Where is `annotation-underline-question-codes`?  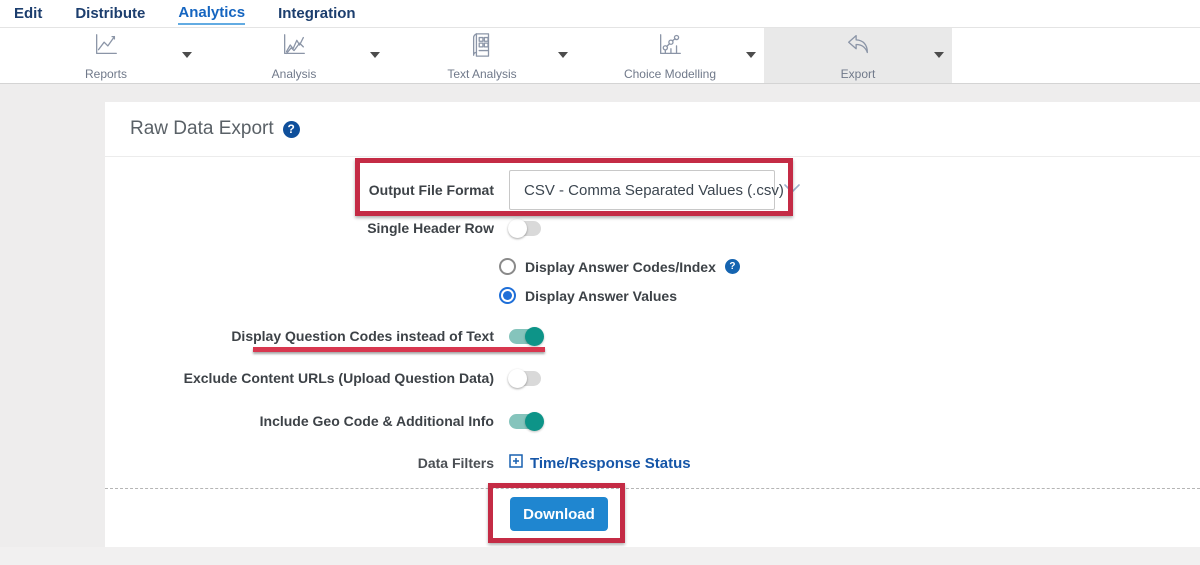 annotation-underline-question-codes is located at coordinates (399, 349).